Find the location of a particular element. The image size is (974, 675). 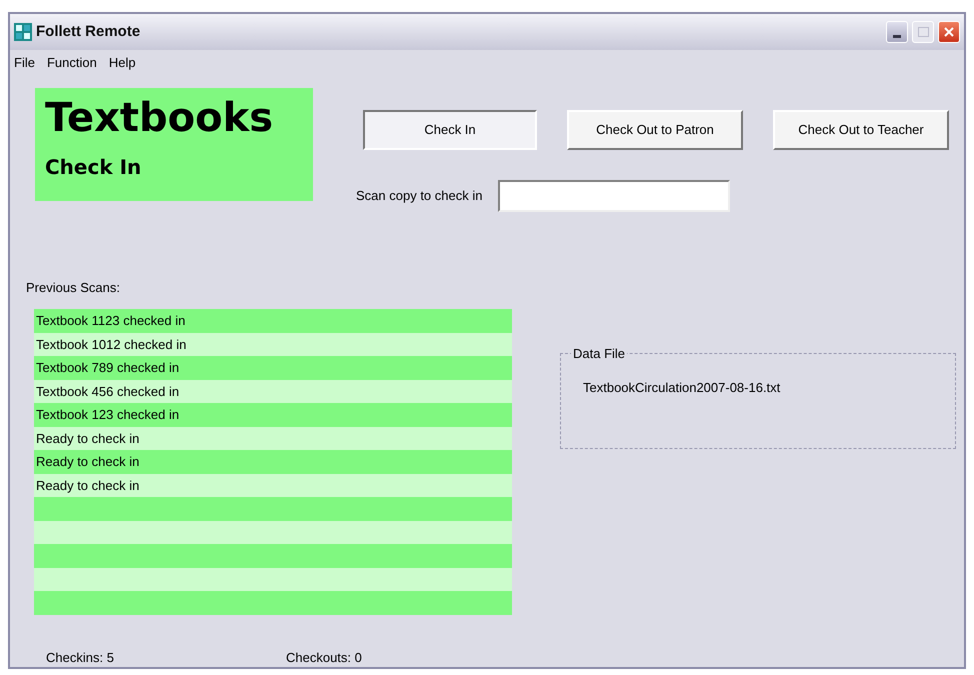

scan-input-field is located at coordinates (614, 196).